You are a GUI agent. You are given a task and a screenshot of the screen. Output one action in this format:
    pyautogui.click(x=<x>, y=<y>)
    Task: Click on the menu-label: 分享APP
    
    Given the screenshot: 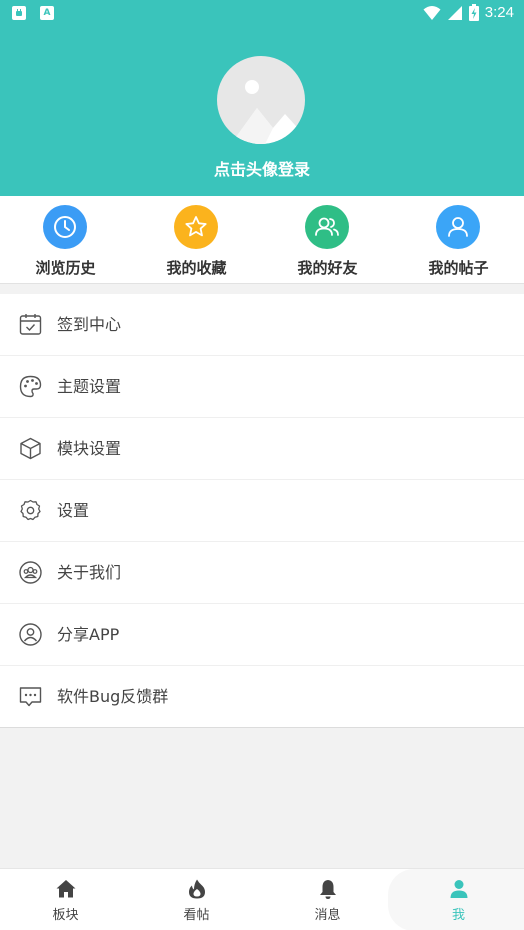 What is the action you would take?
    pyautogui.click(x=88, y=634)
    